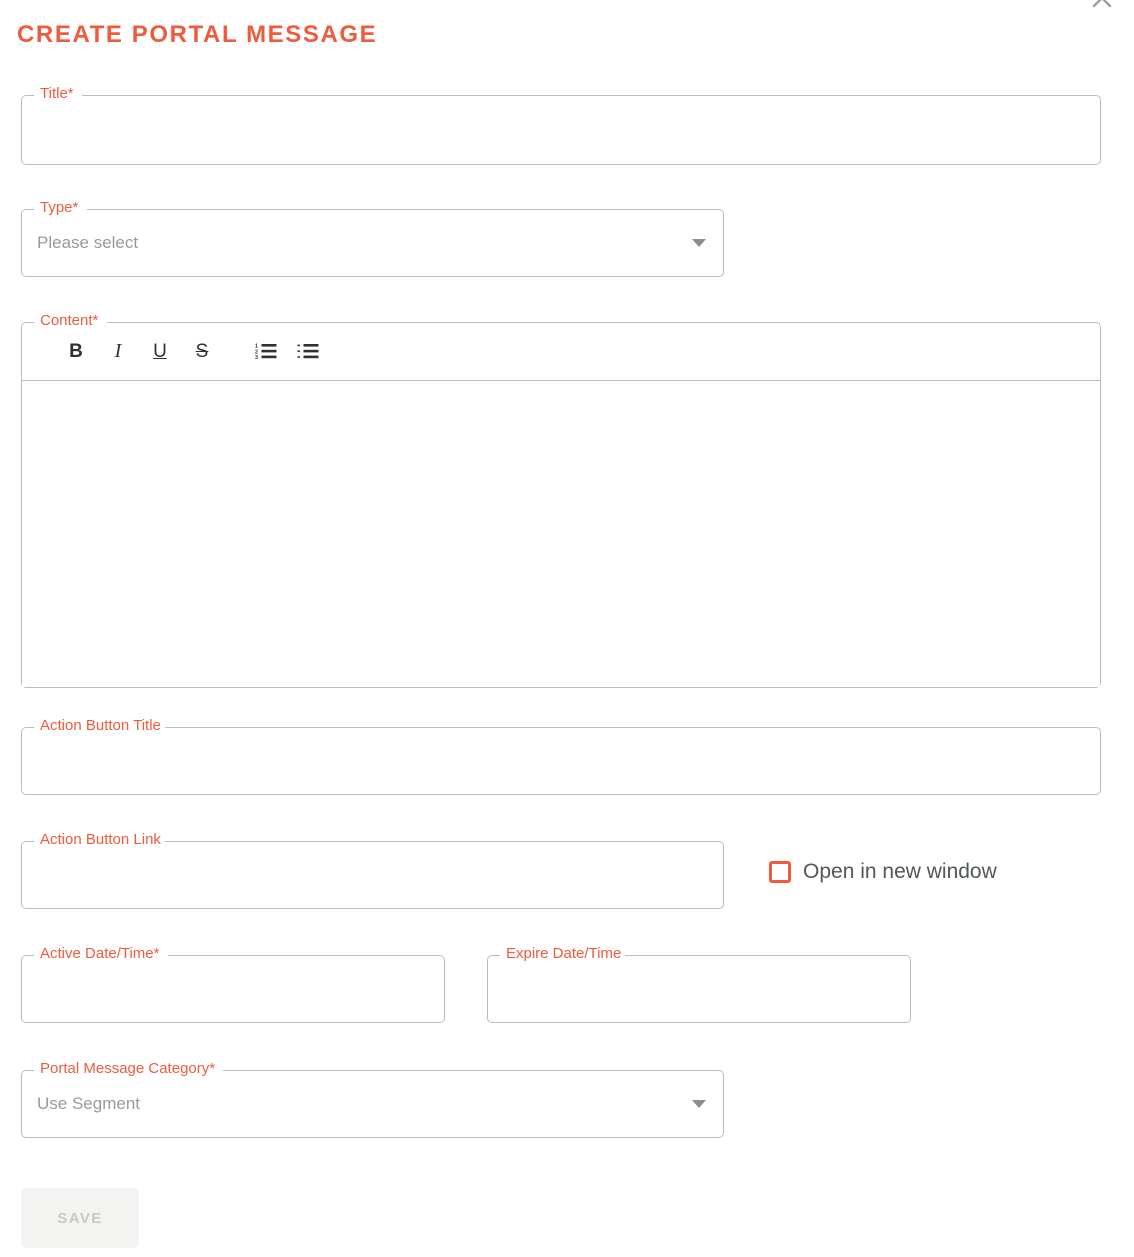 The height and width of the screenshot is (1257, 1134). I want to click on strikethrough-icon: S, so click(202, 351).